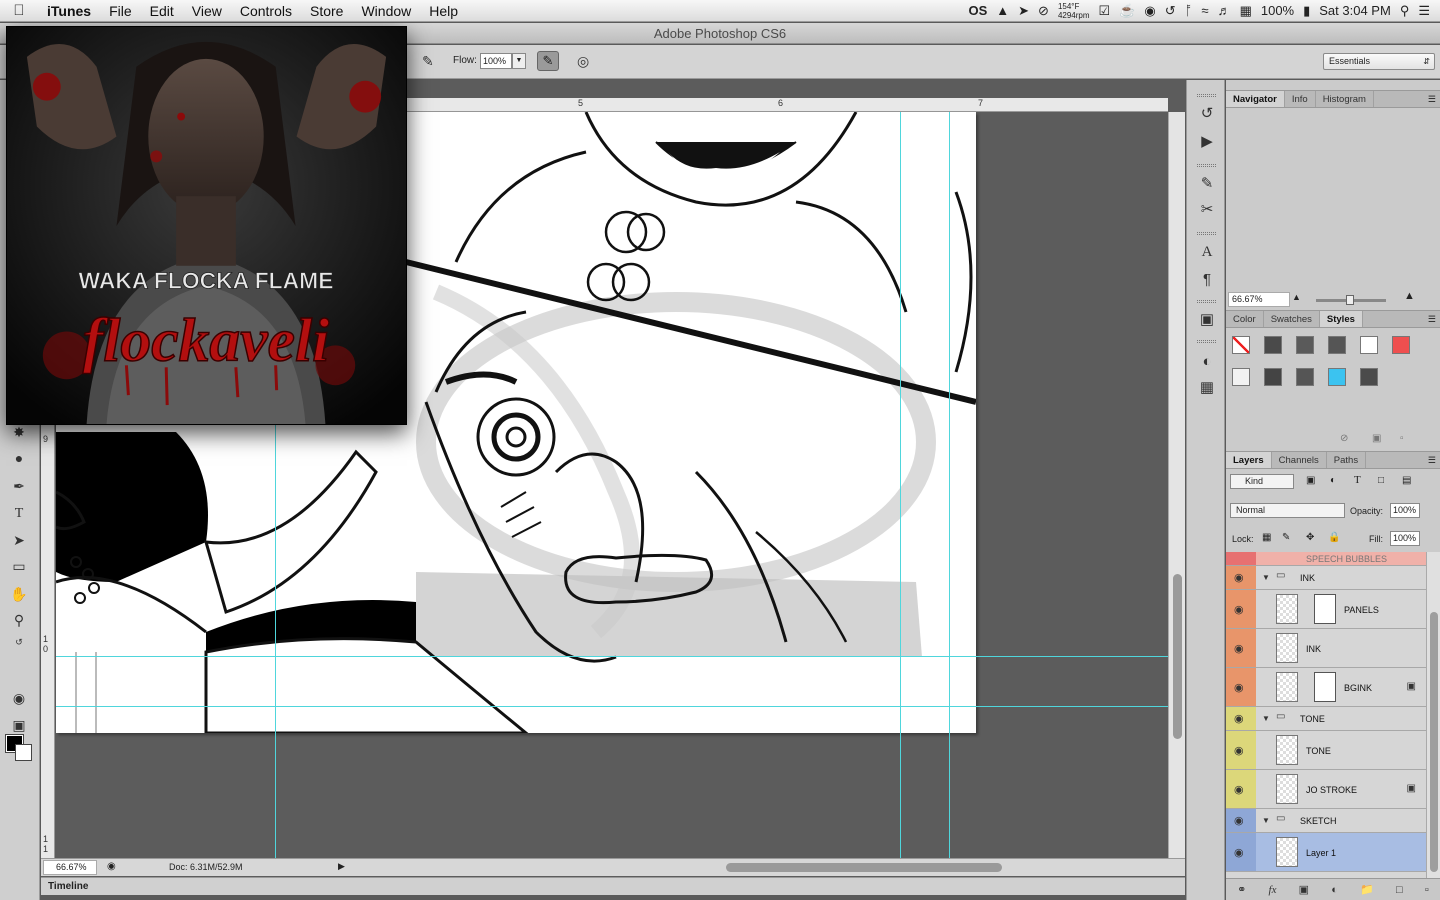 The width and height of the screenshot is (1440, 900). What do you see at coordinates (1176, 485) in the screenshot?
I see `vertical-scrollbar` at bounding box center [1176, 485].